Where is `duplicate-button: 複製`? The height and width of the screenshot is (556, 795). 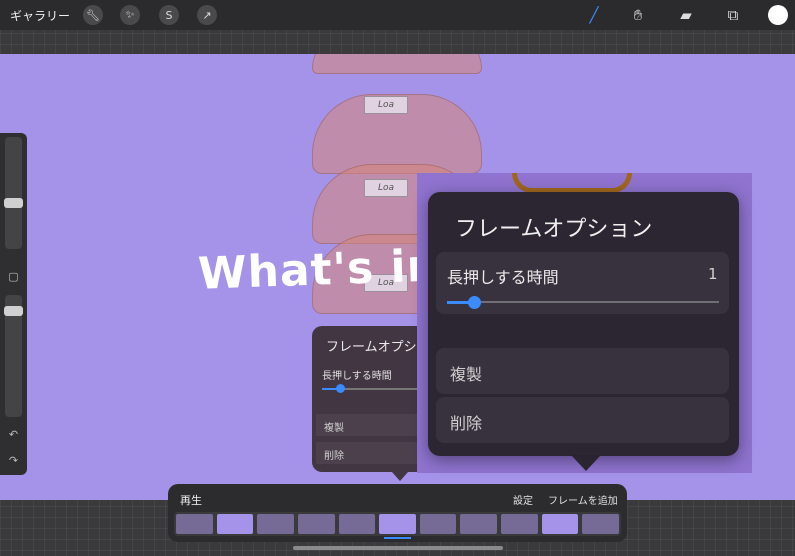
duplicate-button: 複製 is located at coordinates (582, 371).